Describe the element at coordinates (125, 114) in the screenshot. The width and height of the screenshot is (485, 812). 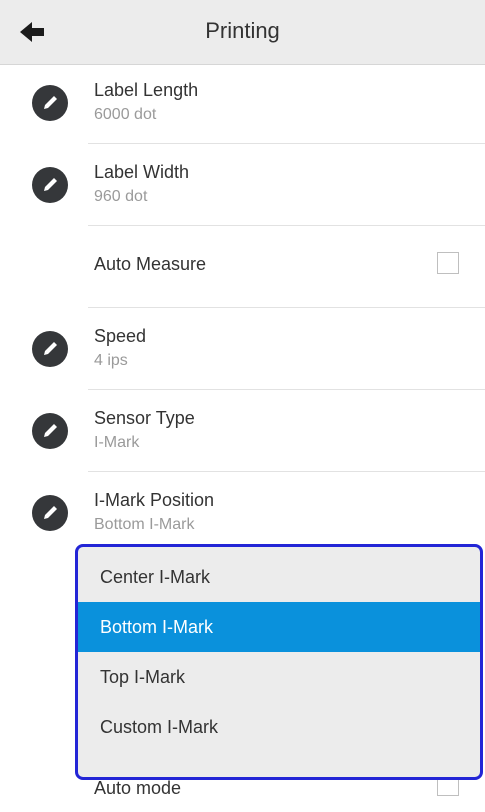
I see `setting-value: 6000 dot` at that location.